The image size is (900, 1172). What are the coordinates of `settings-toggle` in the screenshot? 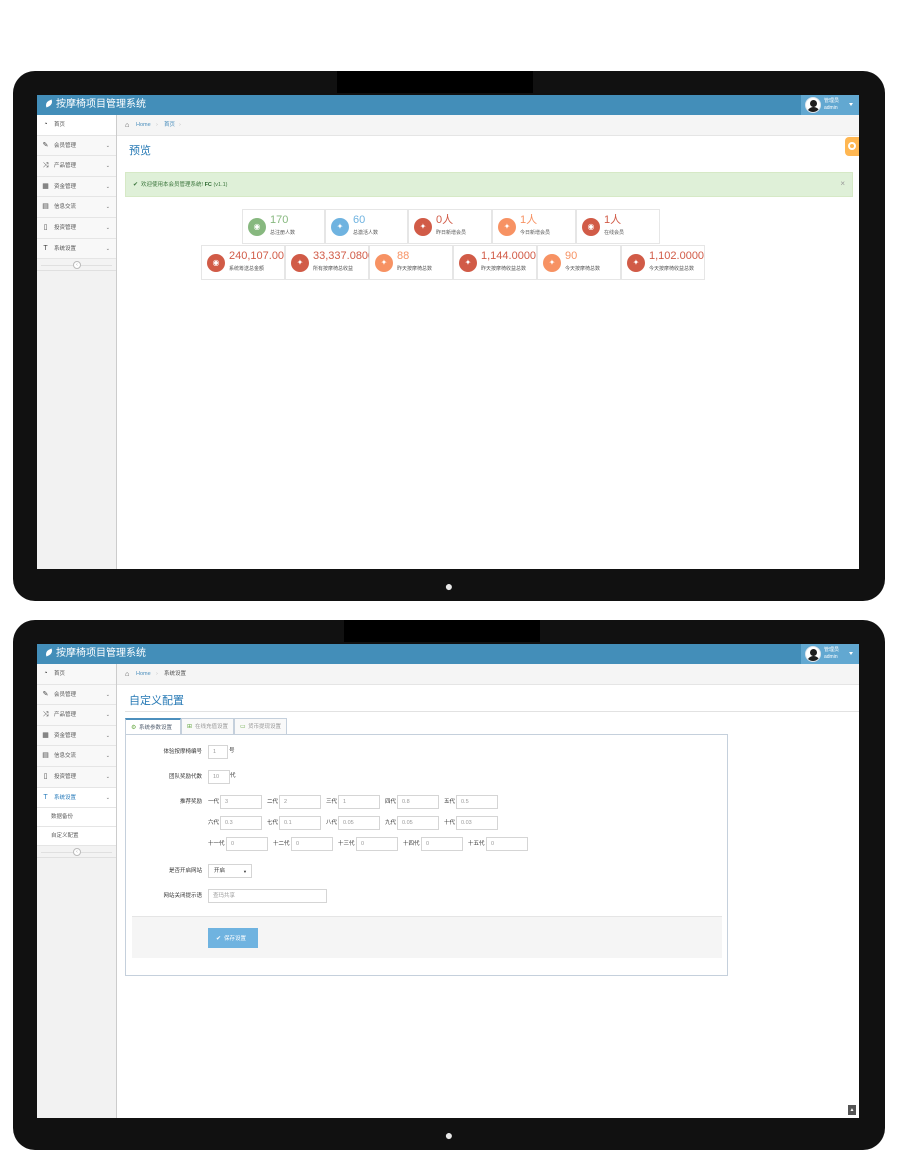 It's located at (852, 146).